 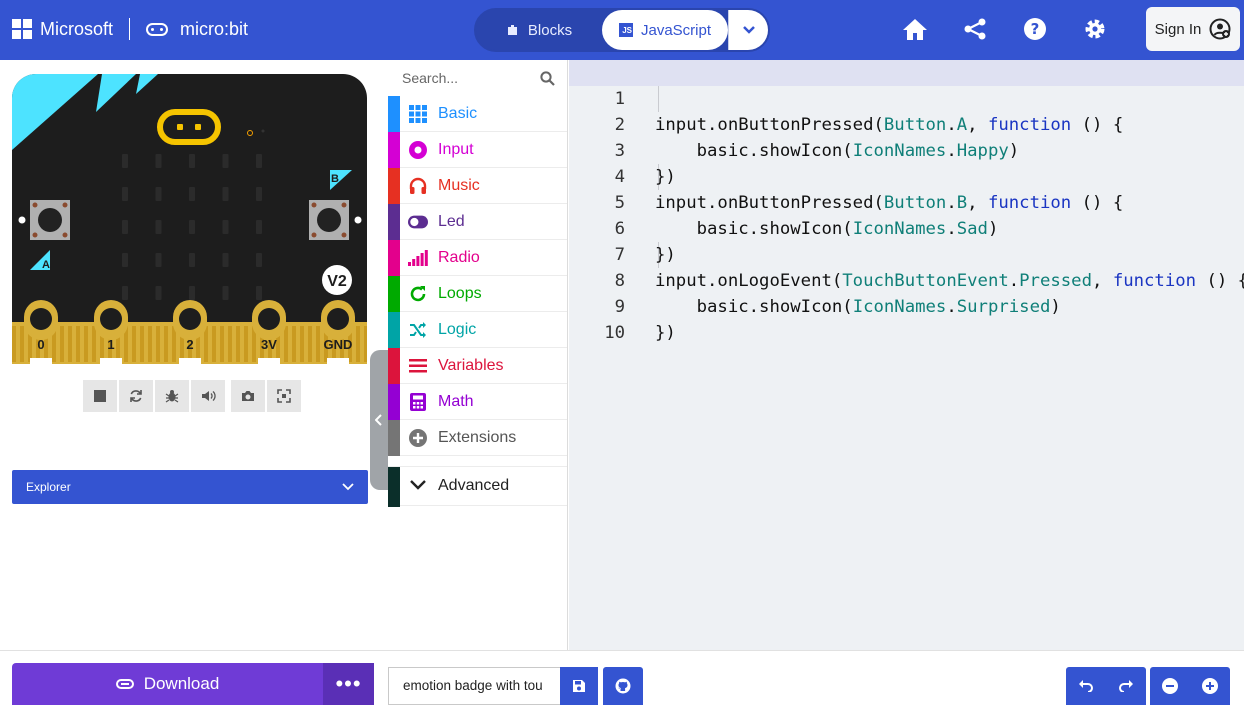 What do you see at coordinates (477, 366) in the screenshot?
I see `category-variables: Variables` at bounding box center [477, 366].